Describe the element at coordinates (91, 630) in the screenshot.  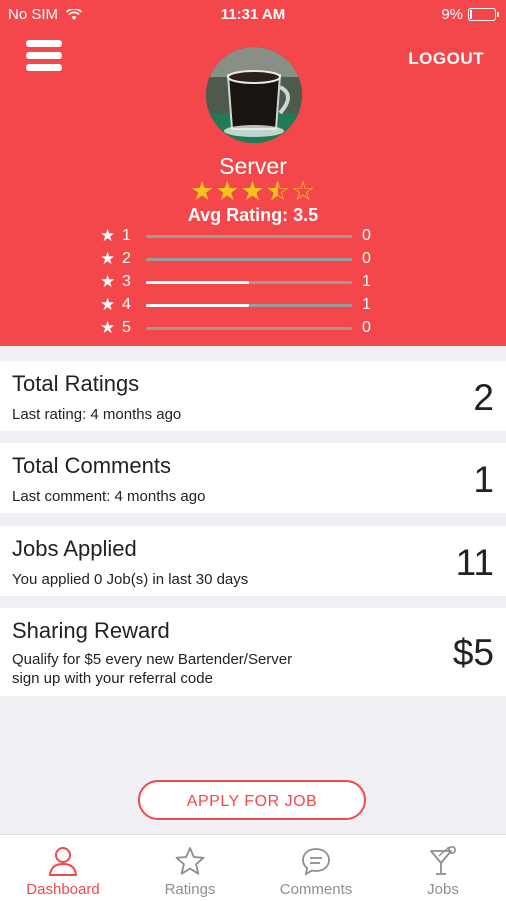
I see `card-title: Sharing Reward` at that location.